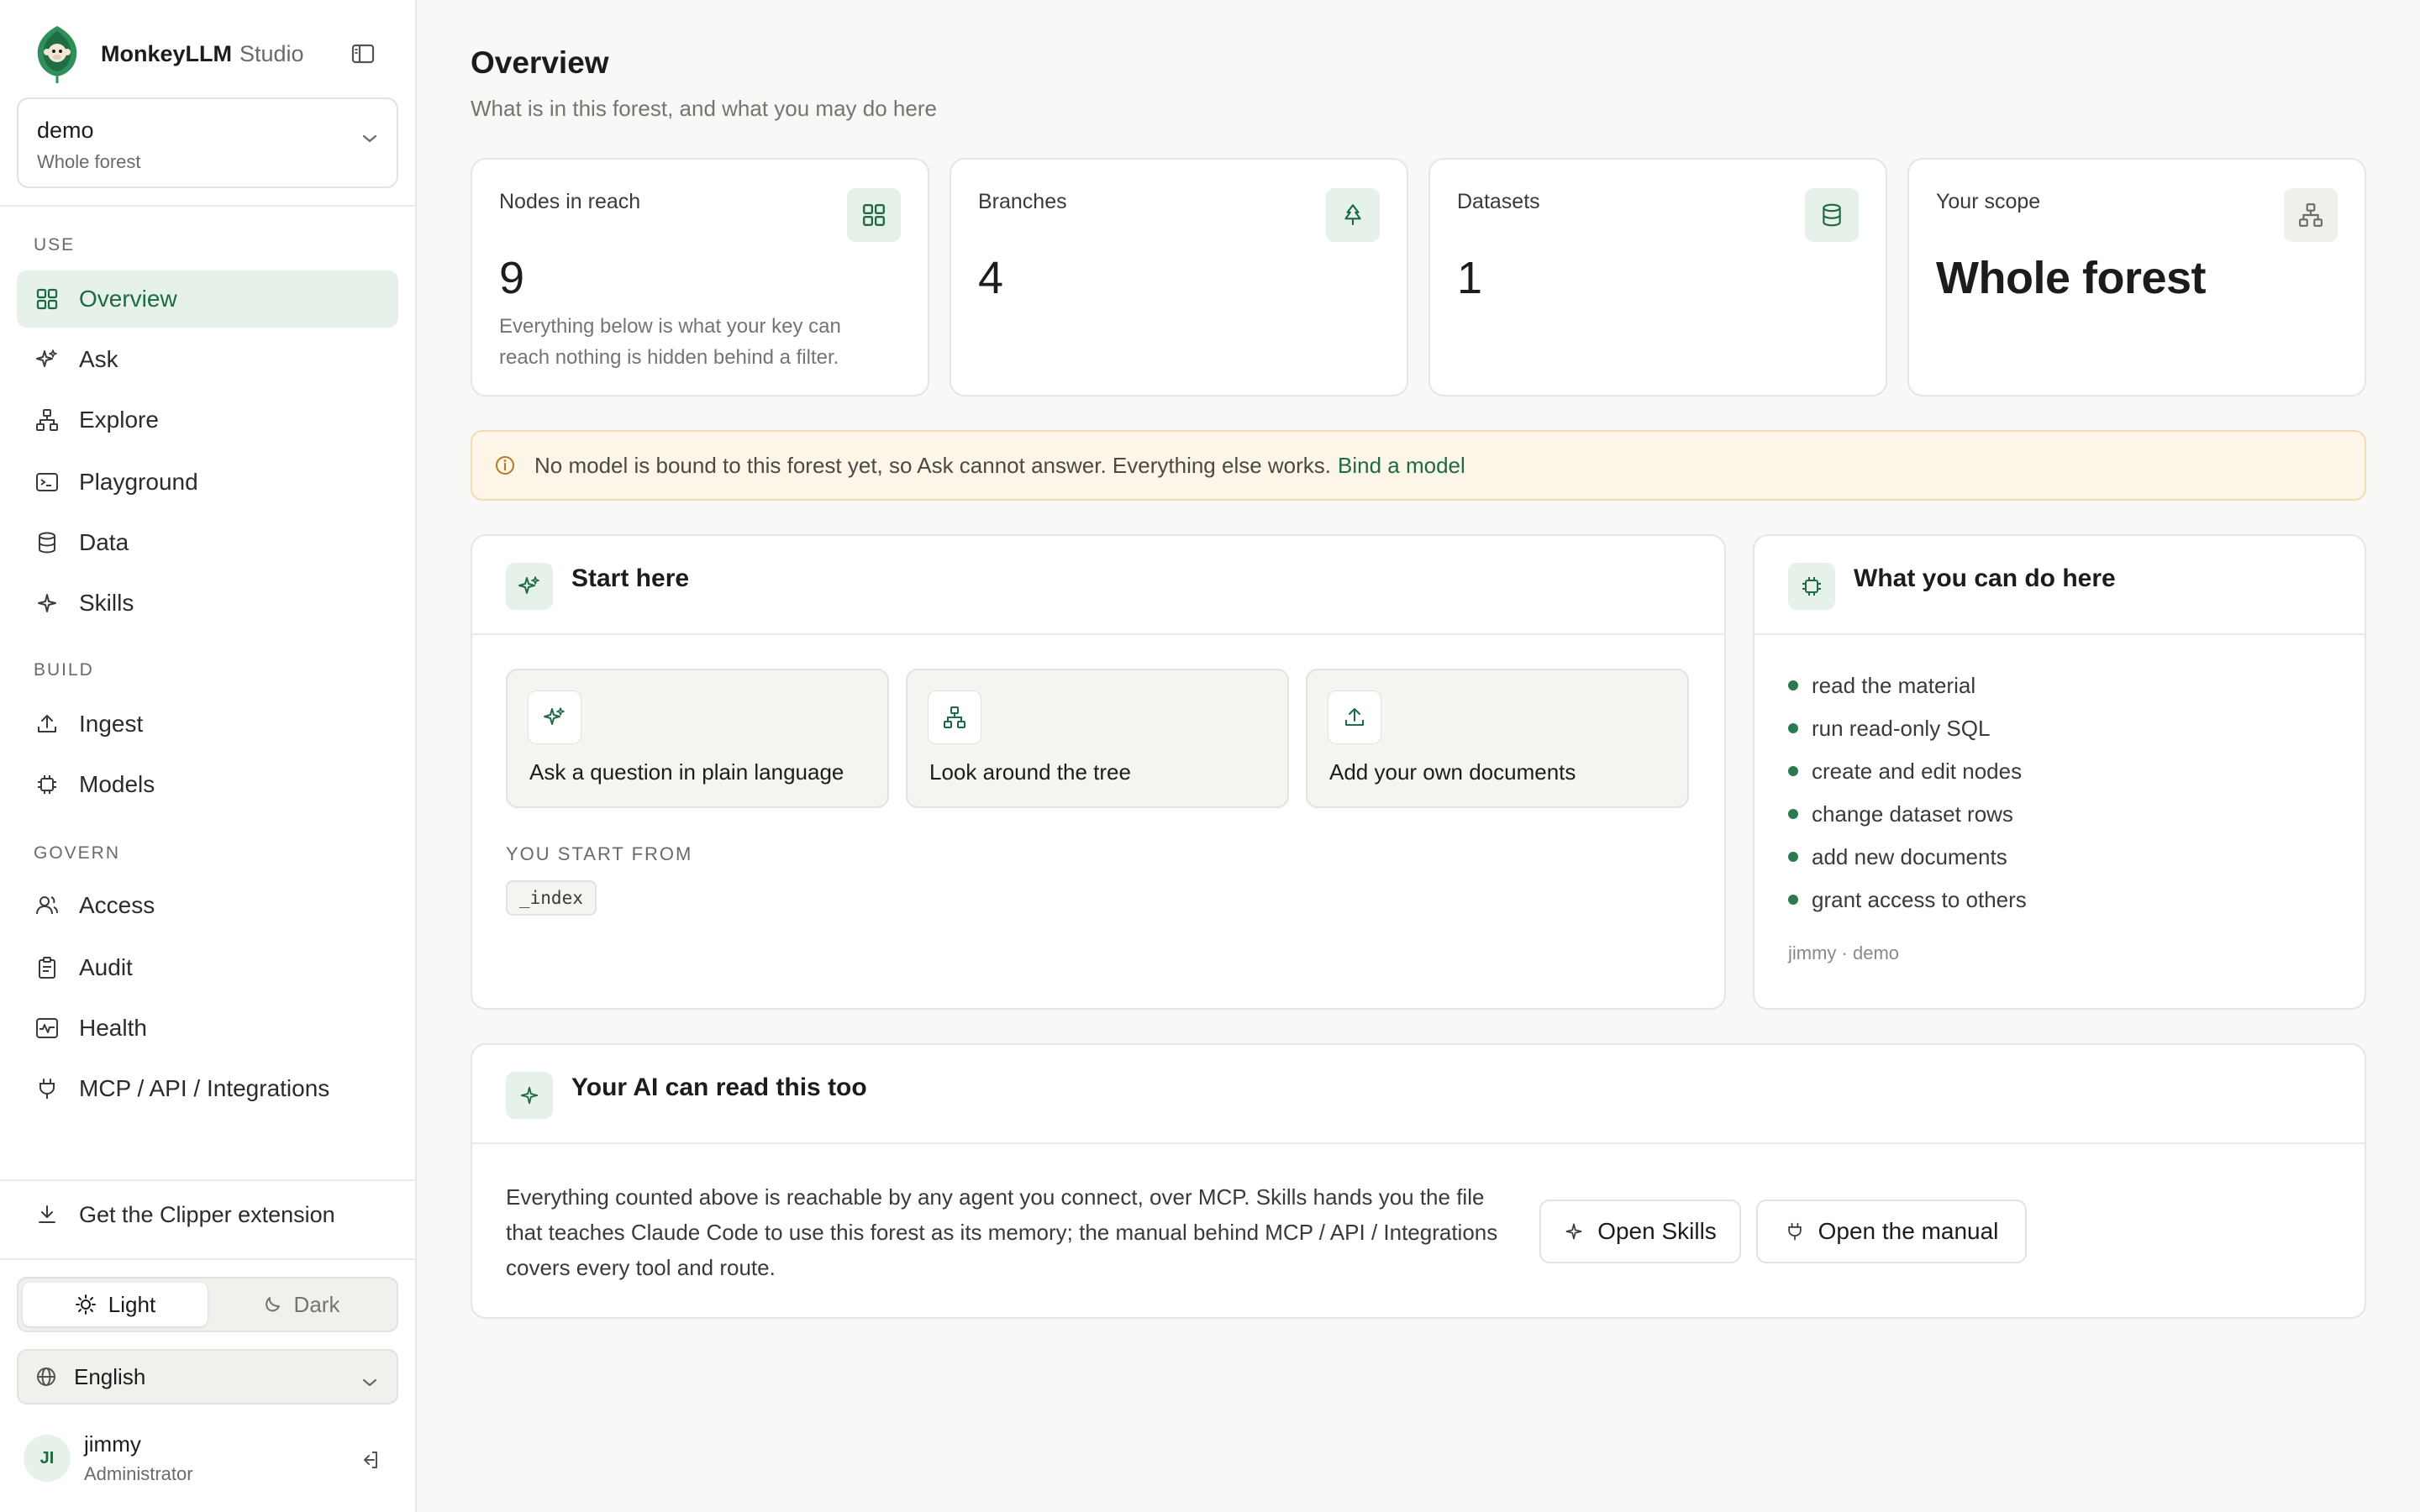 This screenshot has width=2420, height=1512. I want to click on list-item: add new documents, so click(1898, 857).